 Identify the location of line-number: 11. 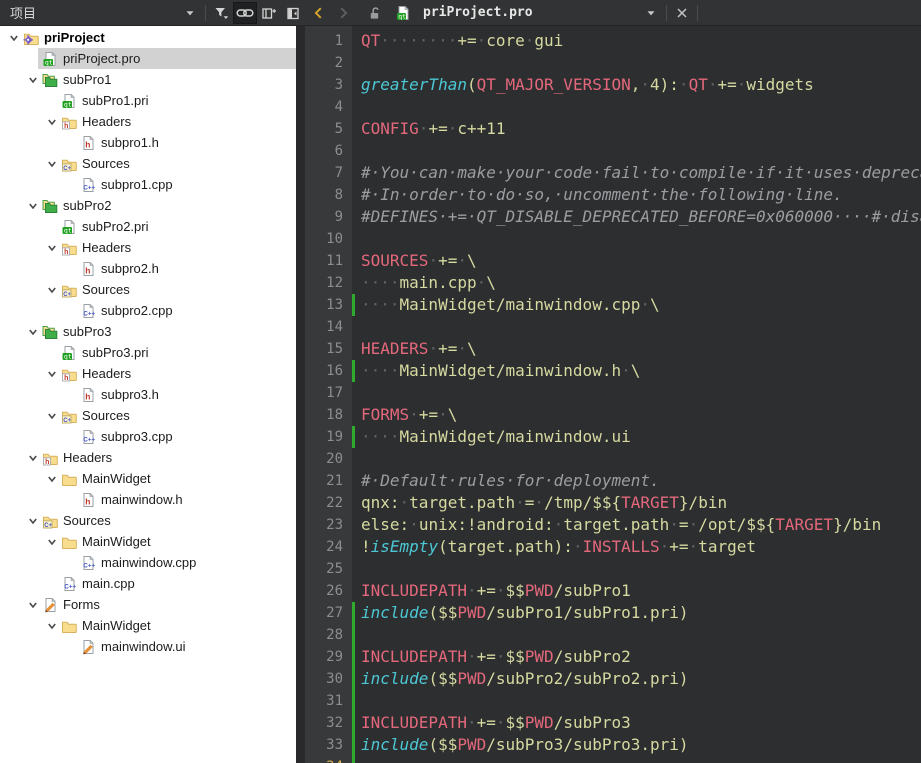
(328, 261).